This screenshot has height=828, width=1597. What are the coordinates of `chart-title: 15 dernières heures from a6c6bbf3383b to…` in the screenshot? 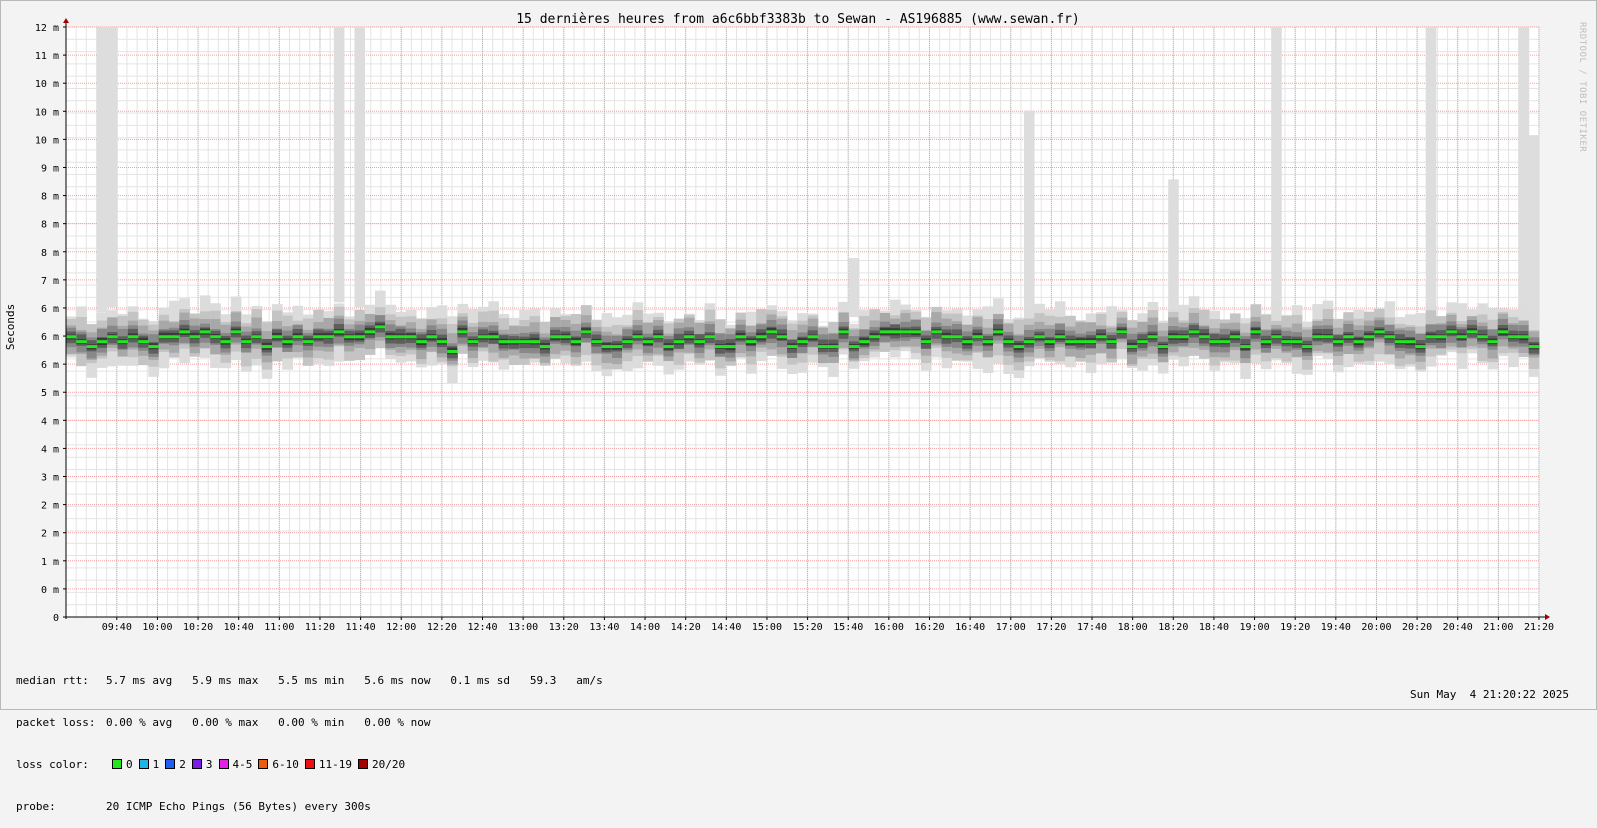 It's located at (798, 19).